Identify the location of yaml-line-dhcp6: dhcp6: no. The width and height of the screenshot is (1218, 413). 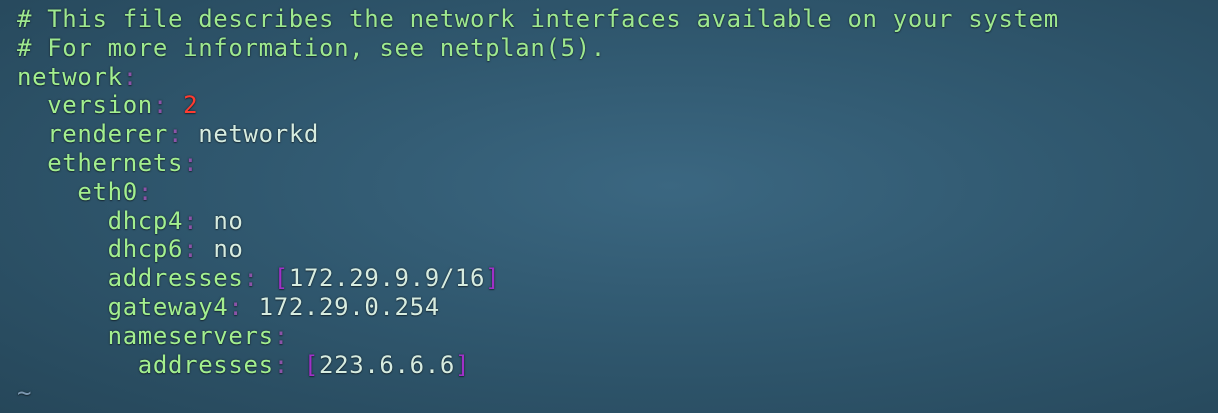
(617, 249).